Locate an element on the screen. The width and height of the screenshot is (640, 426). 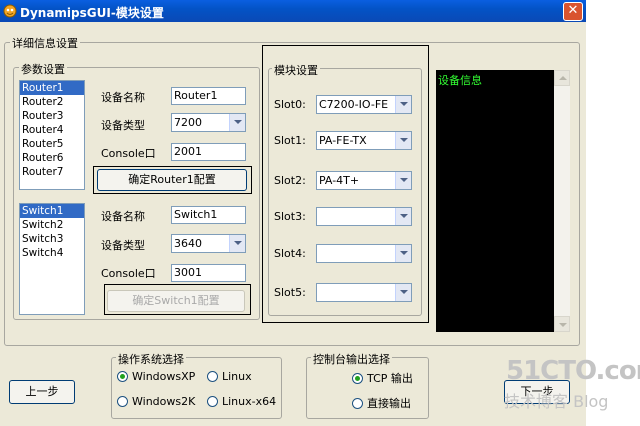
confirm-router-button: 确定Router1配置 is located at coordinates (172, 180).